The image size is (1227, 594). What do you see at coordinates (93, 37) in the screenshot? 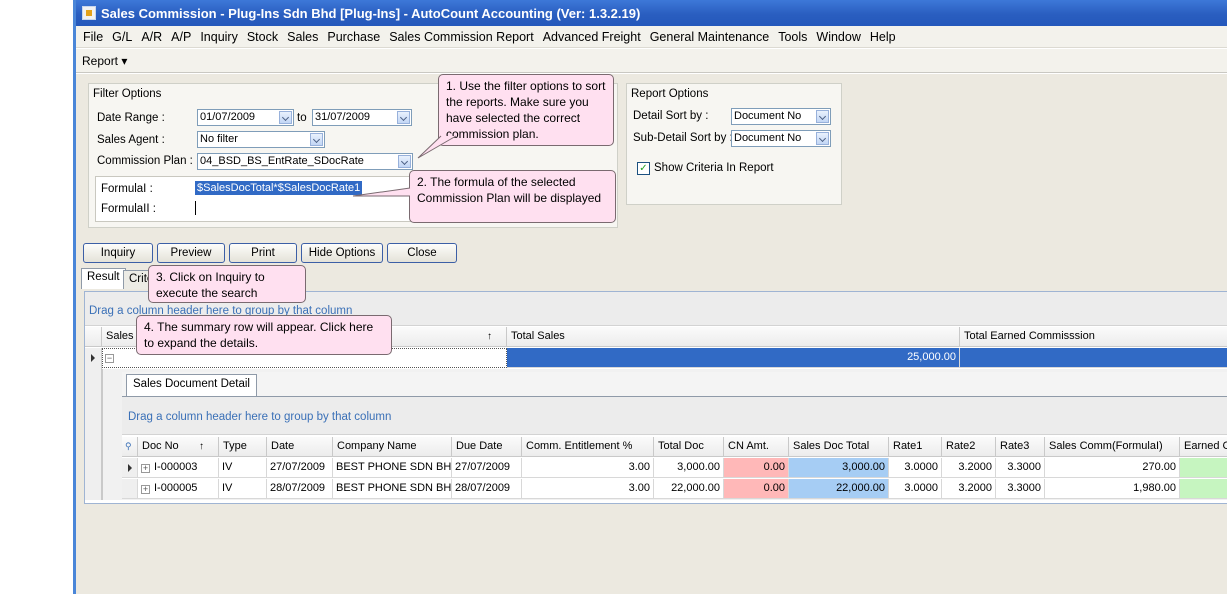
I see `menu-file: File` at bounding box center [93, 37].